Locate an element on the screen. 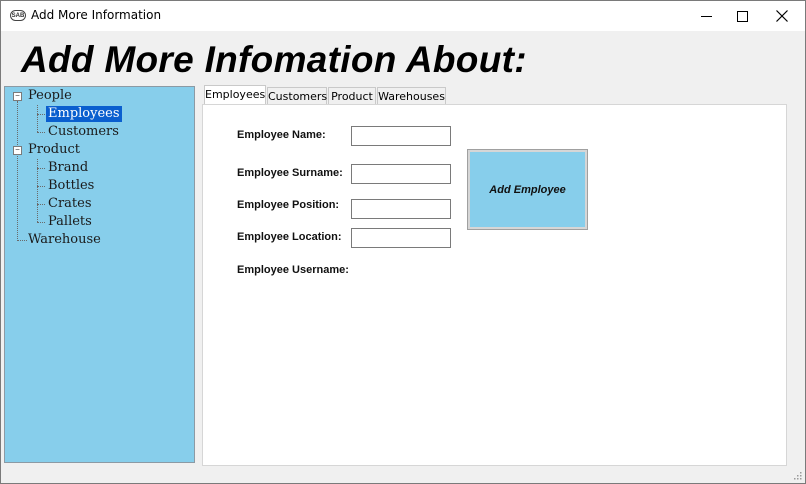 This screenshot has width=806, height=484. employee-position-label: Employee Position: is located at coordinates (288, 205).